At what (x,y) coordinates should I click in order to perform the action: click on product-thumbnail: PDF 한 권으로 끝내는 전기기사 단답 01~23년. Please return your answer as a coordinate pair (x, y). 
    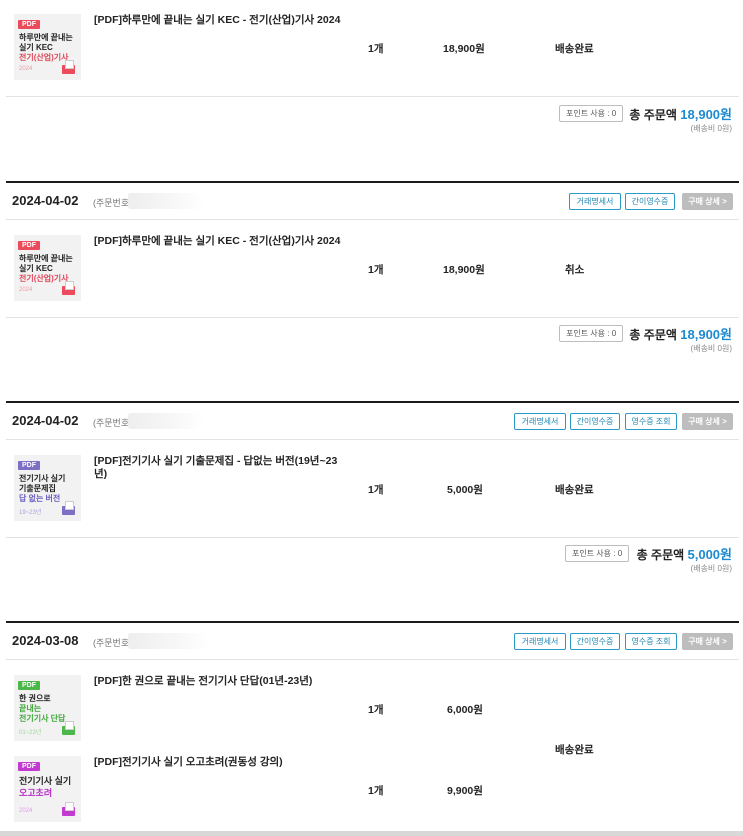
    Looking at the image, I should click on (47, 708).